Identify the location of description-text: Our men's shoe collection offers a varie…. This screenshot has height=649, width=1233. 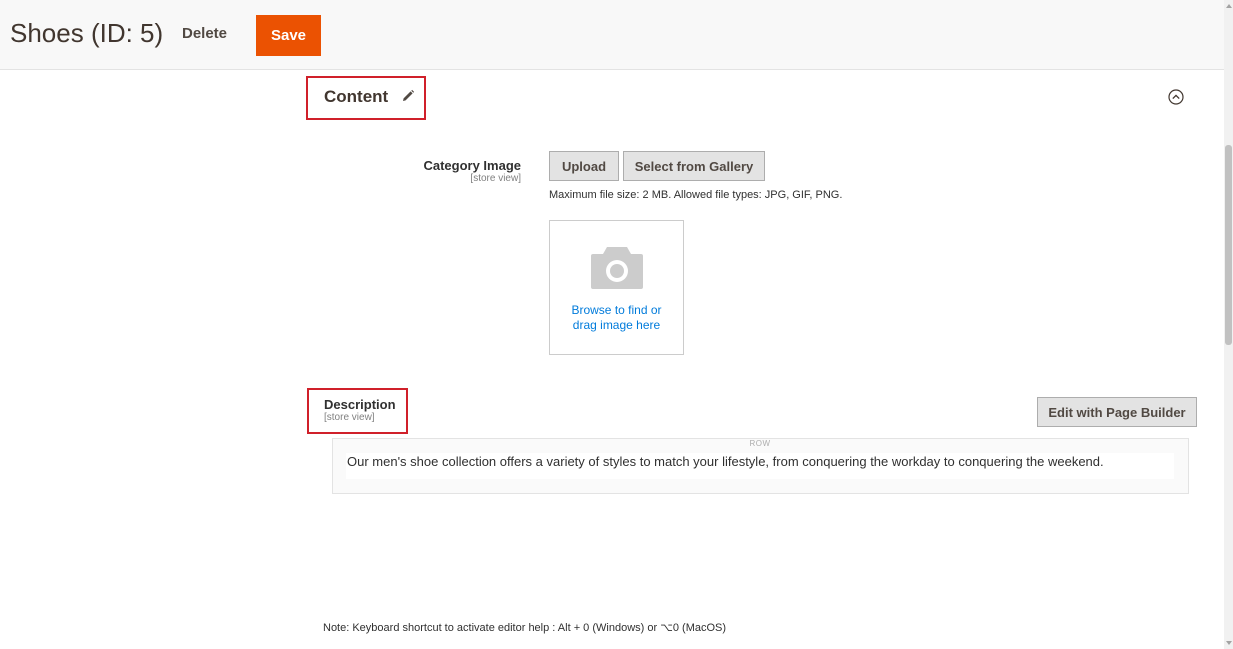
(725, 461).